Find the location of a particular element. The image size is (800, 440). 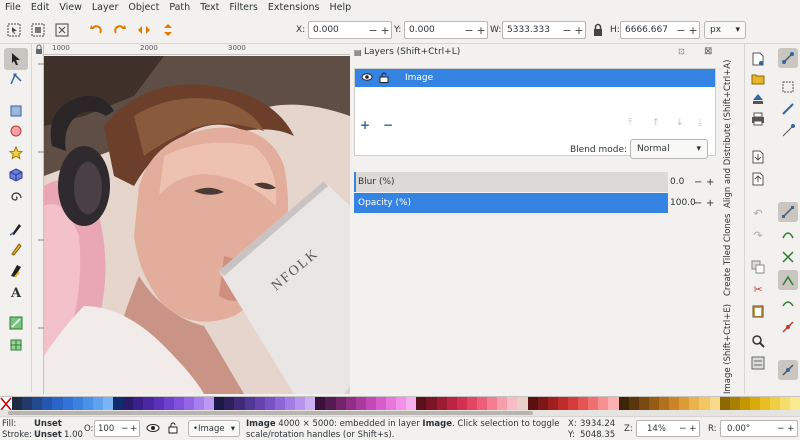

selector-tool-icon is located at coordinates (16, 59).